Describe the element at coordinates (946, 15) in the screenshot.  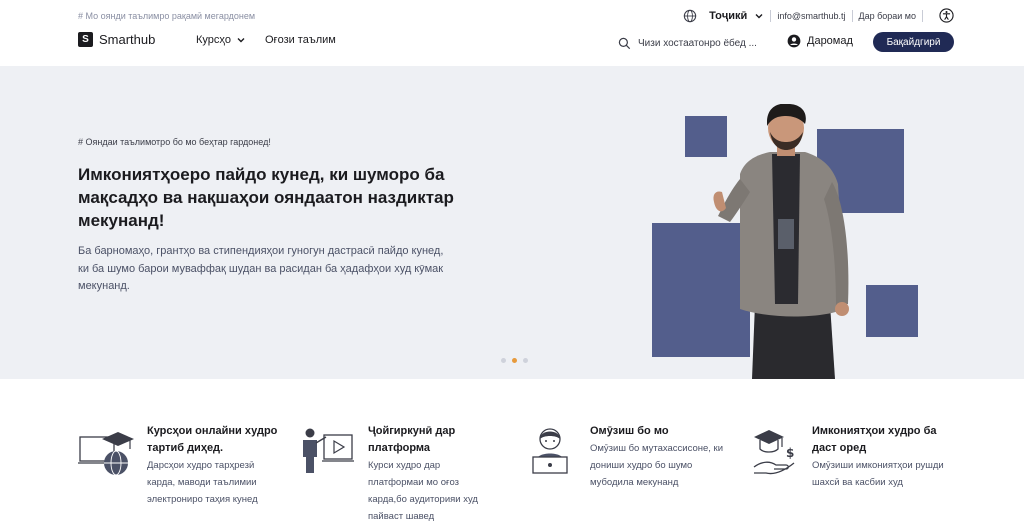
I see `accessibility-icon` at that location.